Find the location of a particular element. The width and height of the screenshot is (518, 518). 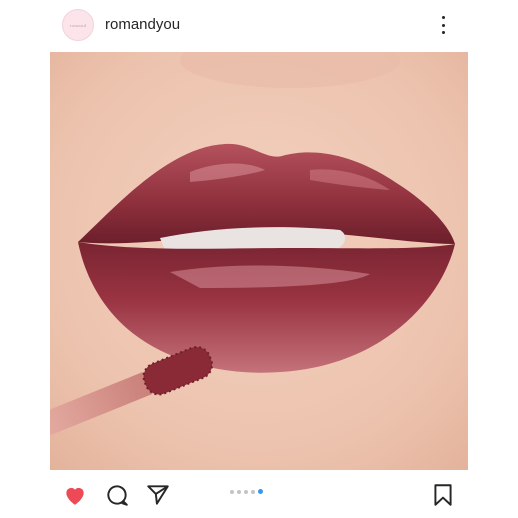

bookmark-icon is located at coordinates (443, 495).